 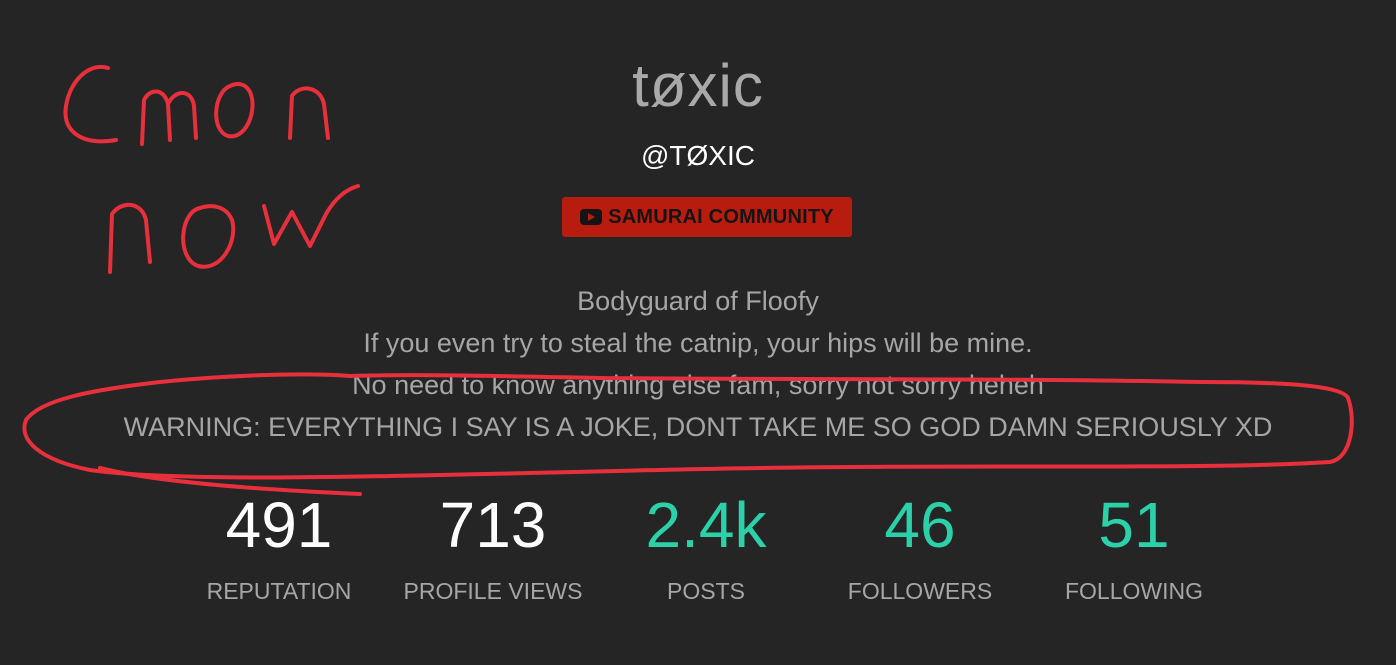 I want to click on stat-label: FOLLOWING, so click(x=1133, y=591).